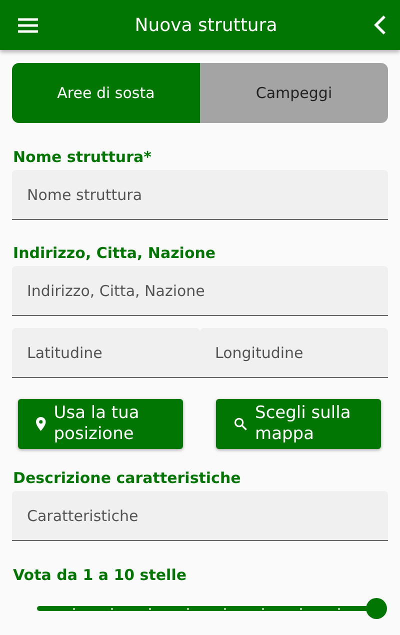 The image size is (400, 635). Describe the element at coordinates (294, 93) in the screenshot. I see `segment-tab: Campeggi` at that location.